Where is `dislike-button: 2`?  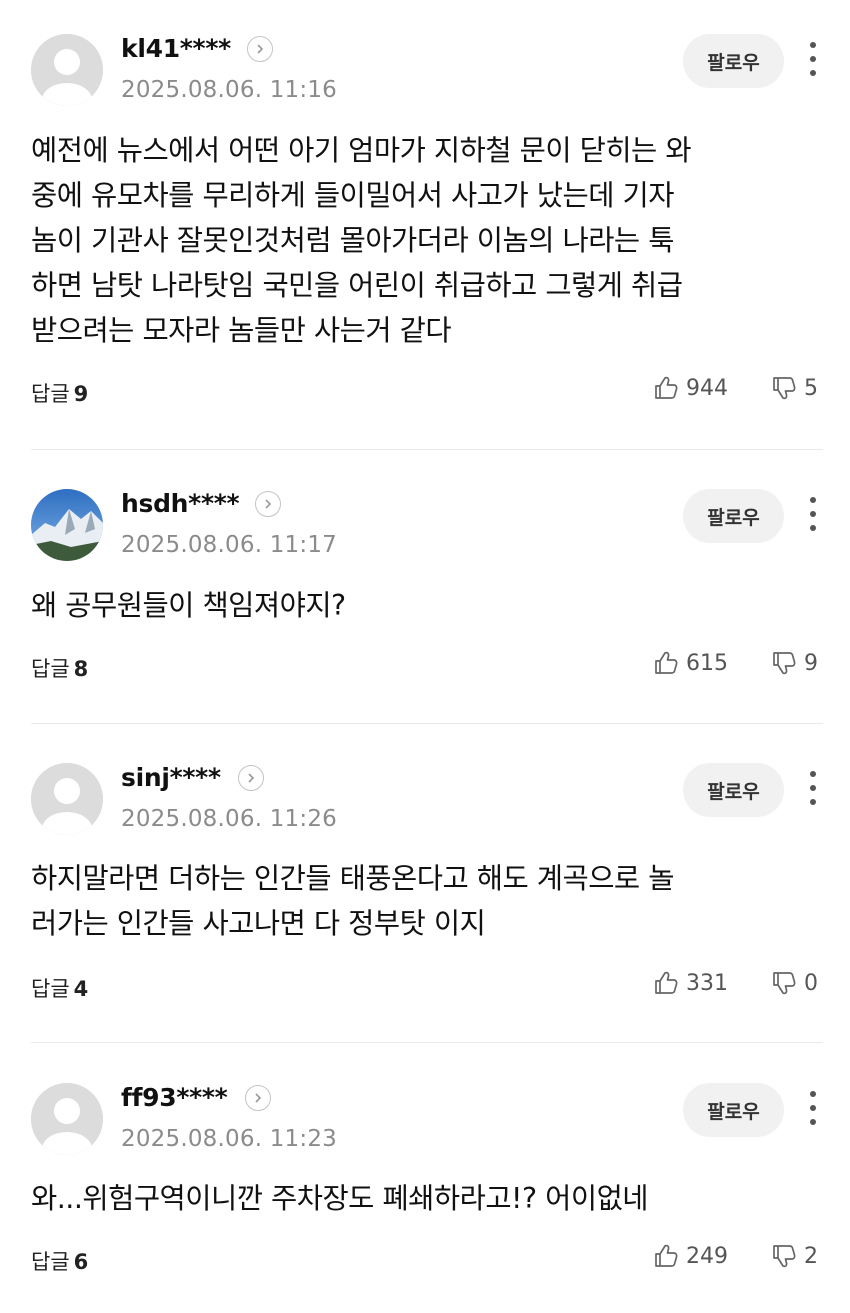
dislike-button: 2 is located at coordinates (794, 1256).